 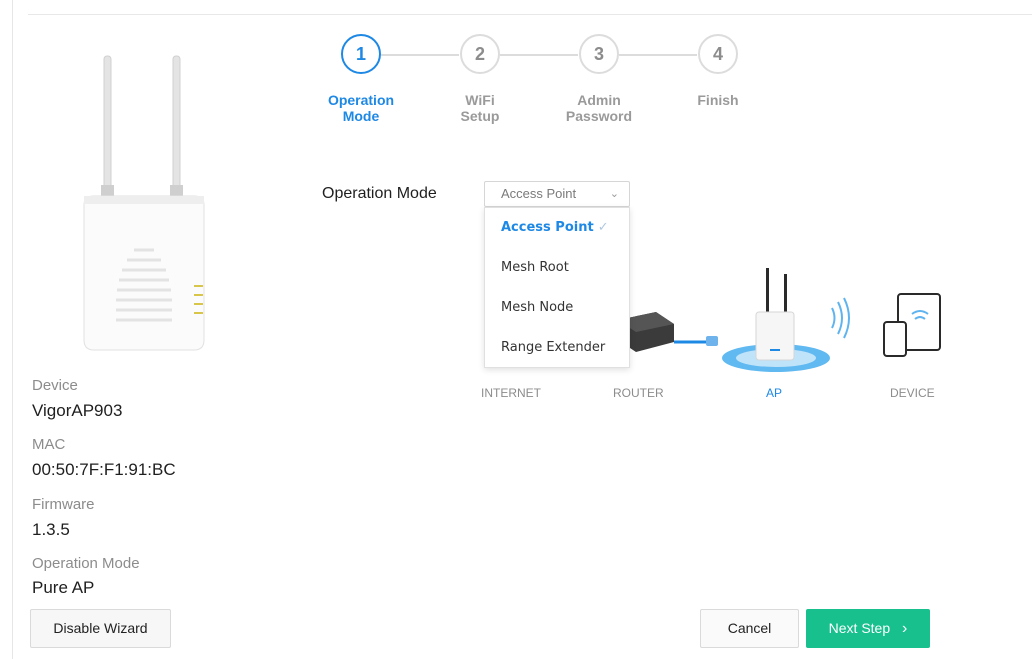 I want to click on mac-label: MAC, so click(x=49, y=444).